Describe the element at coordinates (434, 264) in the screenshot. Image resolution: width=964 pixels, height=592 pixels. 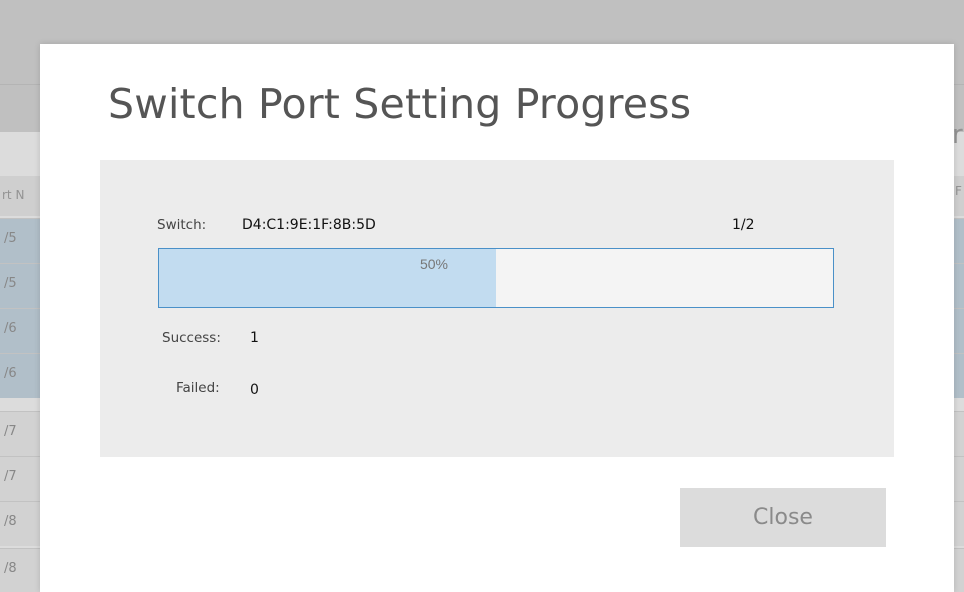
I see `progress-percent-text: 50%` at that location.